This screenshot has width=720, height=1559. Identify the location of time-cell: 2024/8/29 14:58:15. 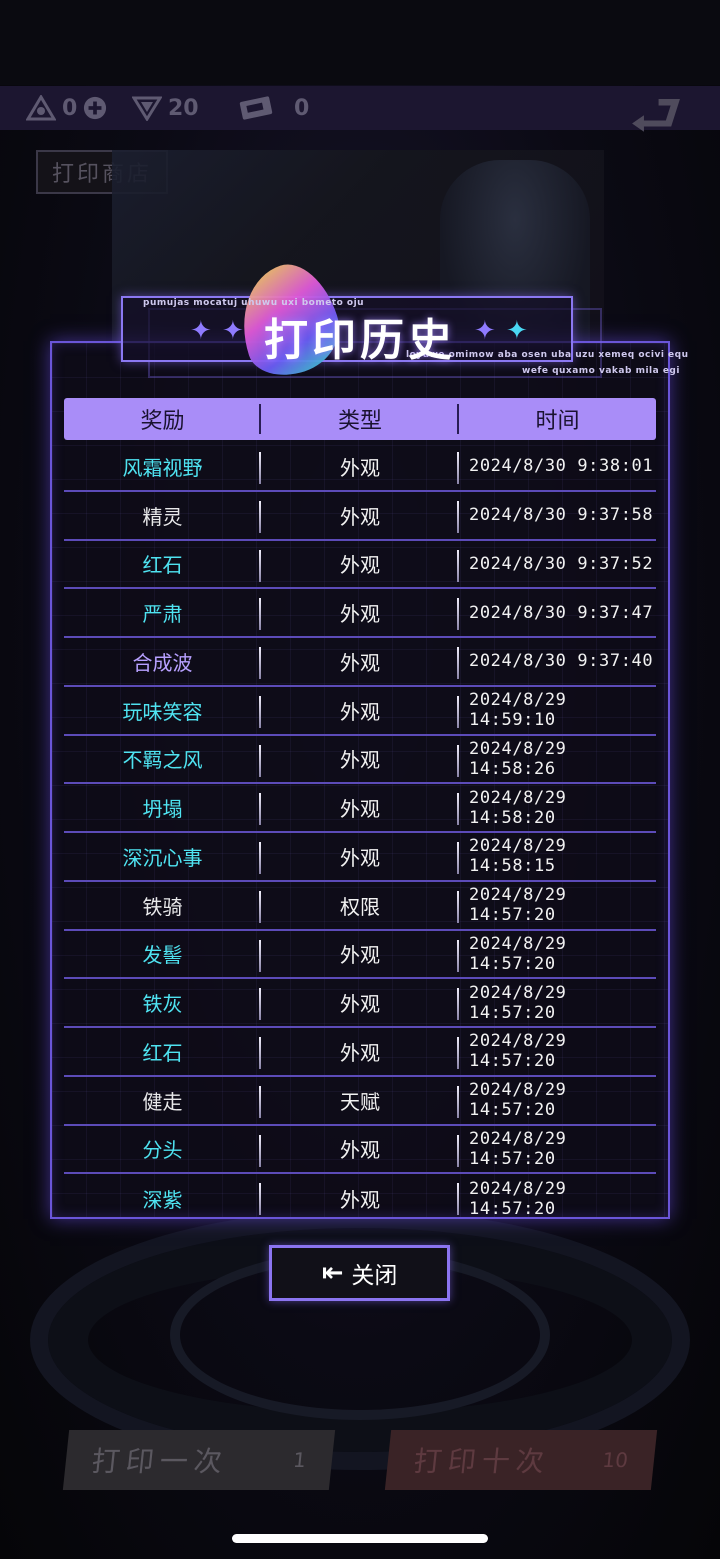
(518, 856).